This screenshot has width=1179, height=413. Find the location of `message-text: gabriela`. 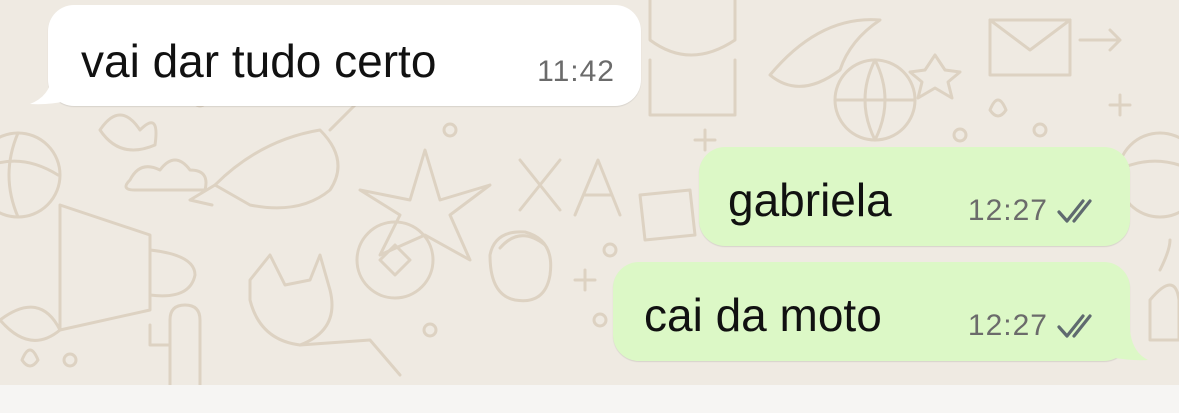

message-text: gabriela is located at coordinates (810, 200).